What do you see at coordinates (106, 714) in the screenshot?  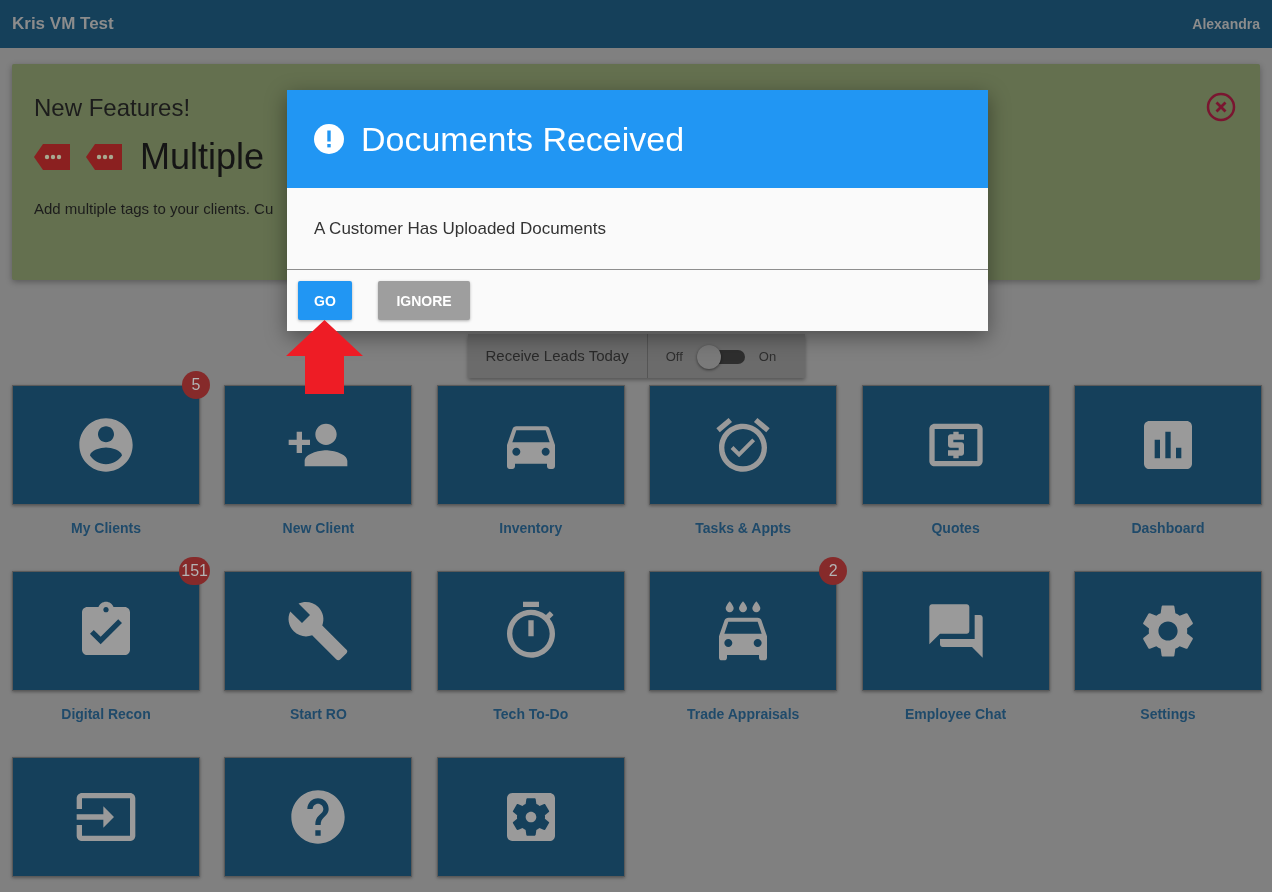 I see `tile-label: Digital Recon` at bounding box center [106, 714].